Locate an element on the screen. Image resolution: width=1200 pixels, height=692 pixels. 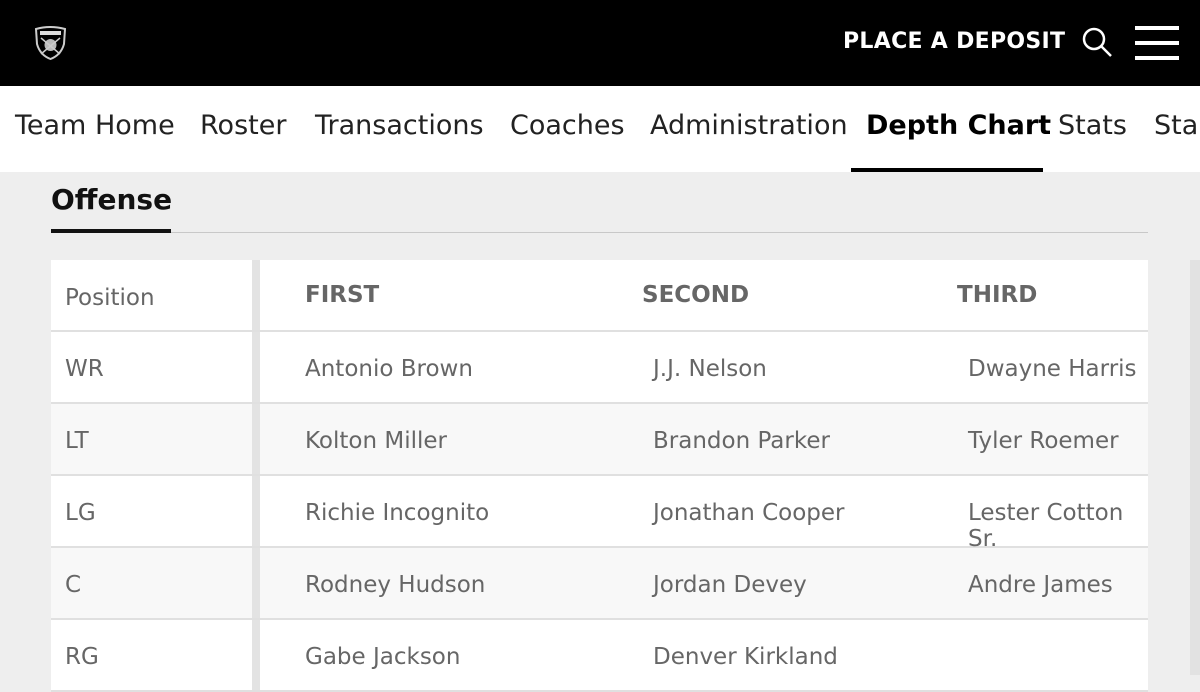
table-row: WR Antonio Brown J.J. Nelson Dwayne Harris is located at coordinates (599, 368).